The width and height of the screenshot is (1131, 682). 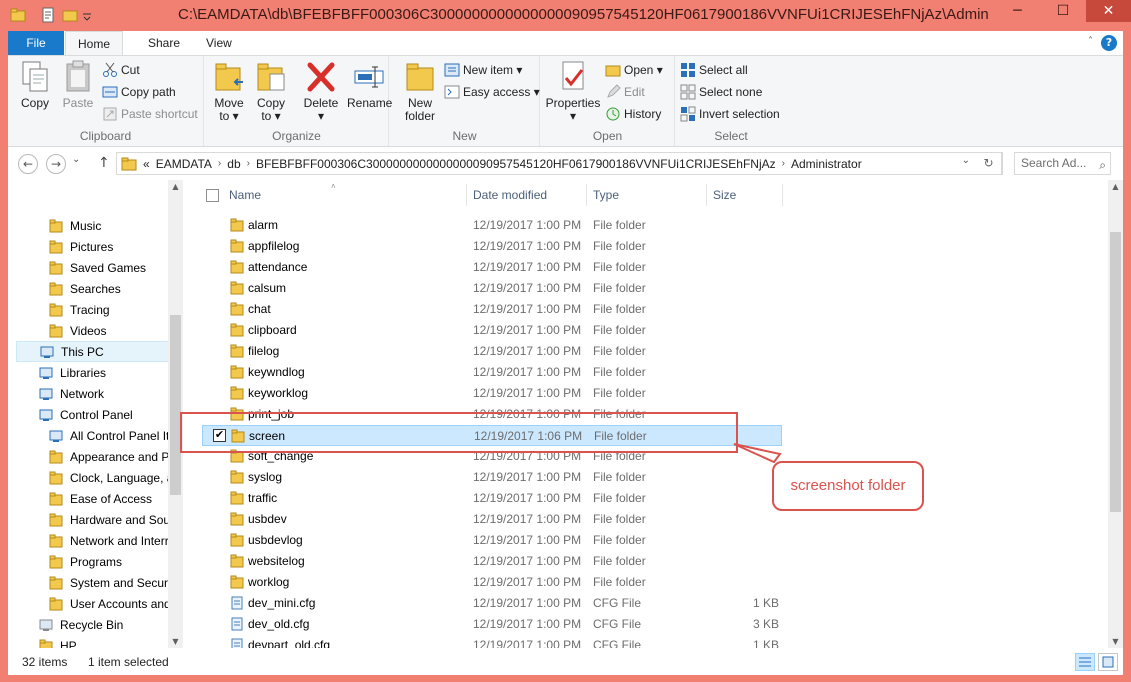 What do you see at coordinates (229, 91) in the screenshot?
I see `move-to-button: Move to ▾` at bounding box center [229, 91].